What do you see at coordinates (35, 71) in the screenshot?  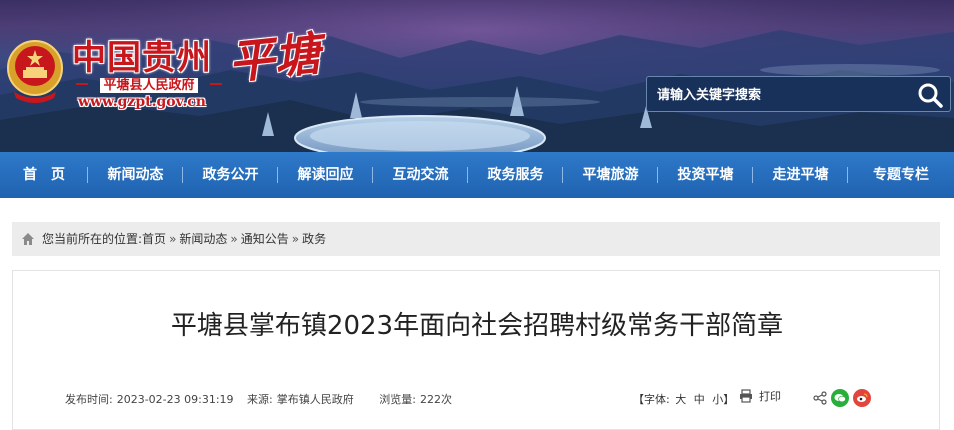 I see `national-emblem-icon` at bounding box center [35, 71].